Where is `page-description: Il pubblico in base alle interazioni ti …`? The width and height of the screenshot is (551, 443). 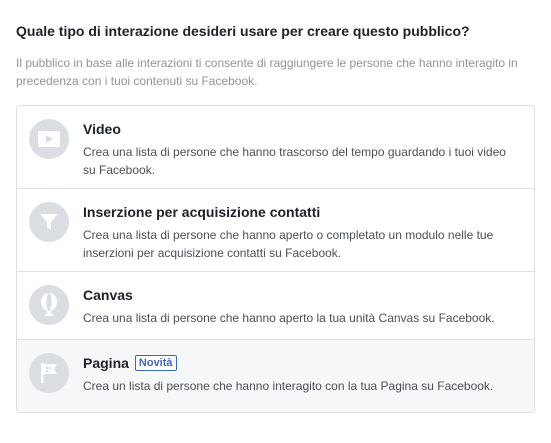 page-description: Il pubblico in base alle interazioni ti … is located at coordinates (267, 72).